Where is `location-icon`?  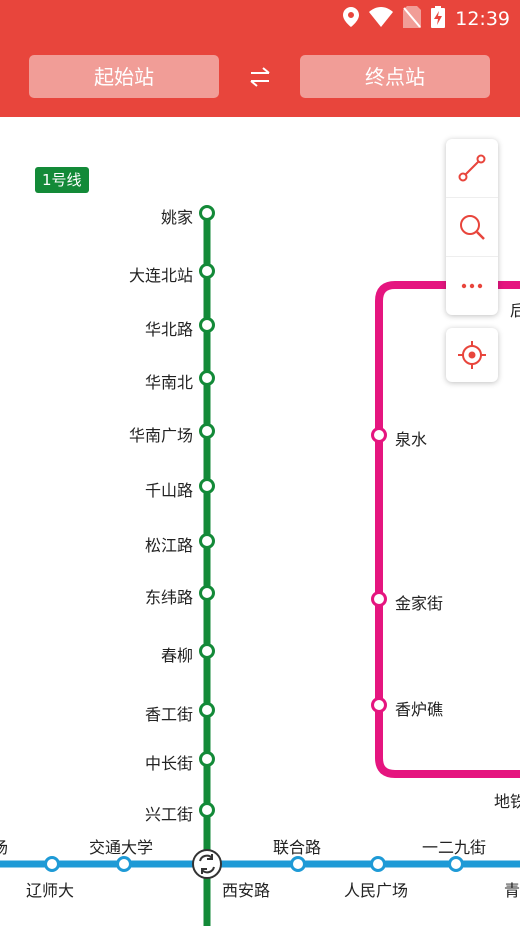 location-icon is located at coordinates (351, 19).